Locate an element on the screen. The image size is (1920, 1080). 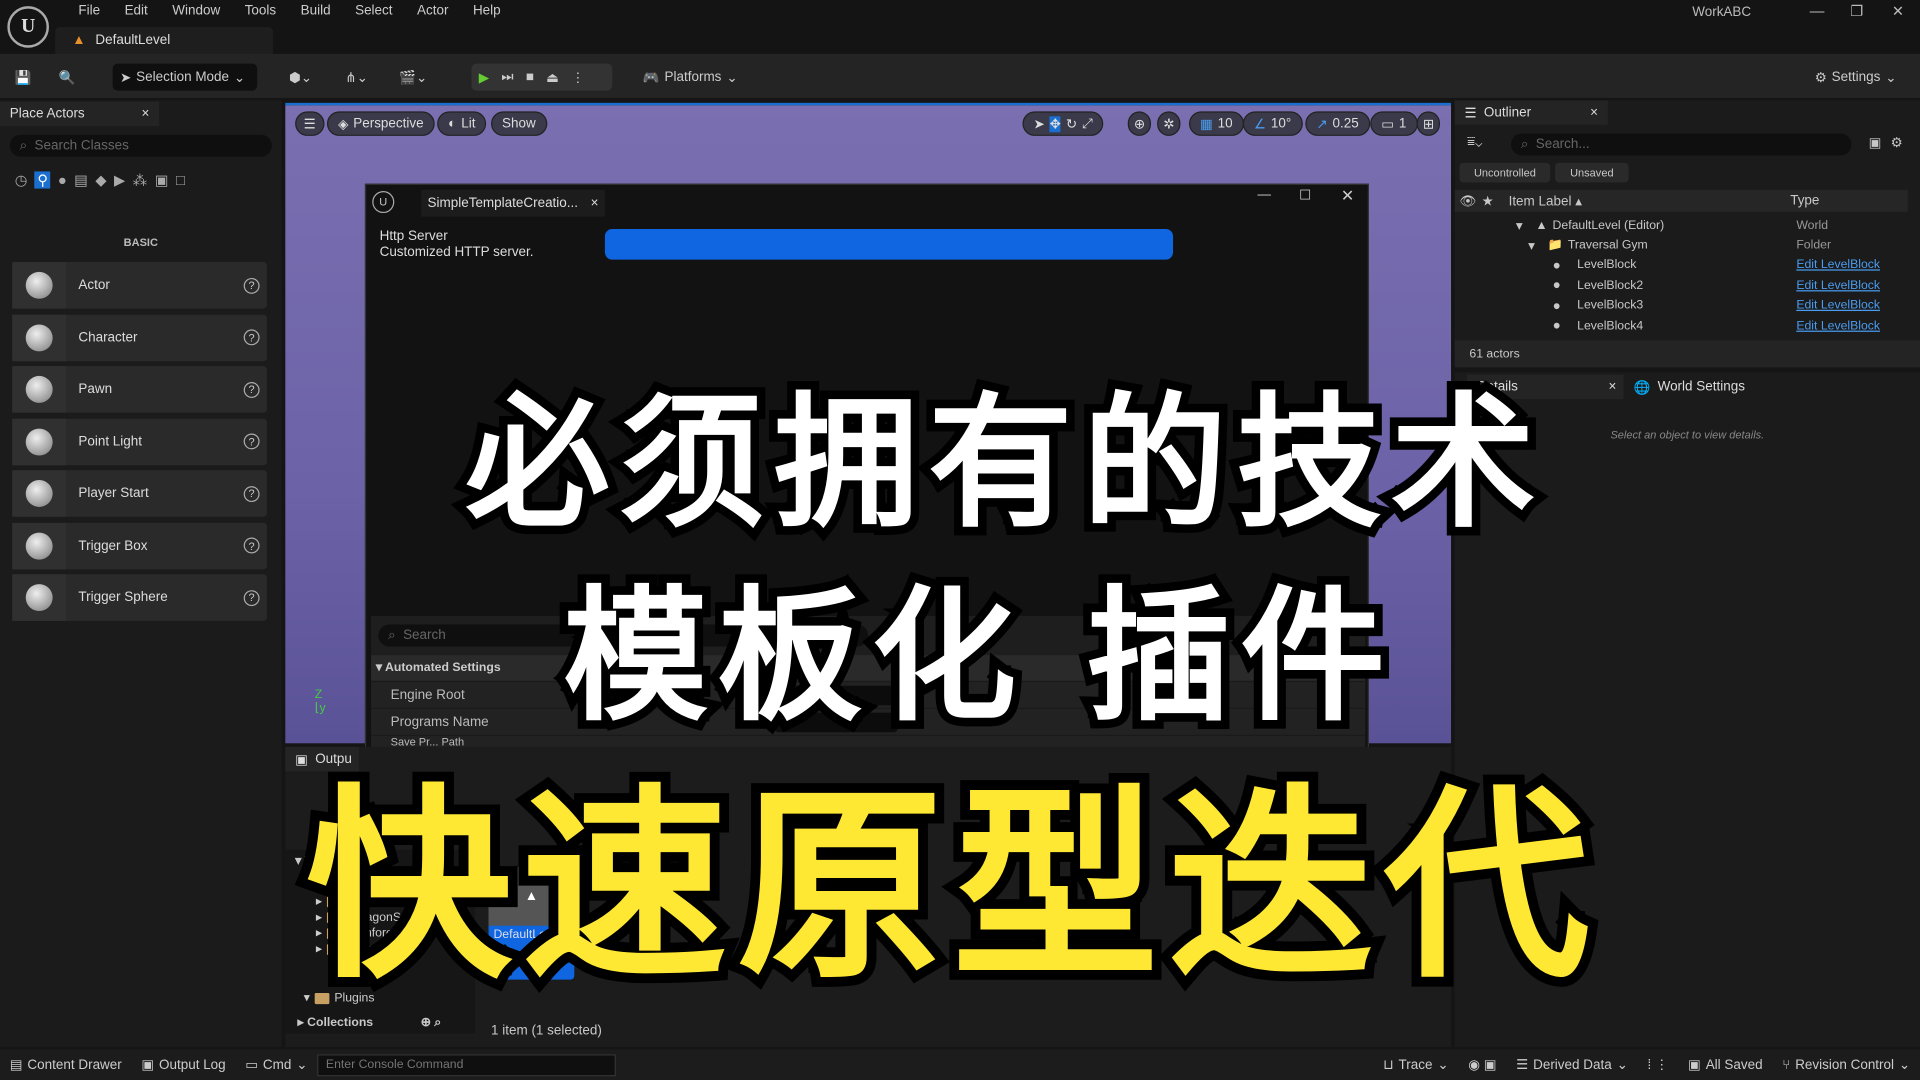
restore-icon: ❐ is located at coordinates (1856, 10).